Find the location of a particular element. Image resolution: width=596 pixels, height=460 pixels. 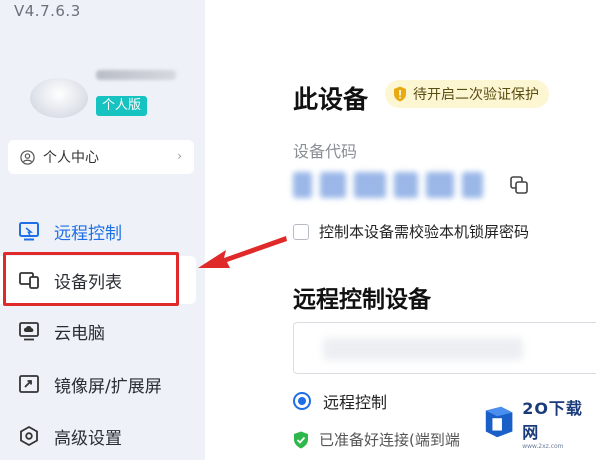

watermark-url: www.2xz.com is located at coordinates (543, 446).